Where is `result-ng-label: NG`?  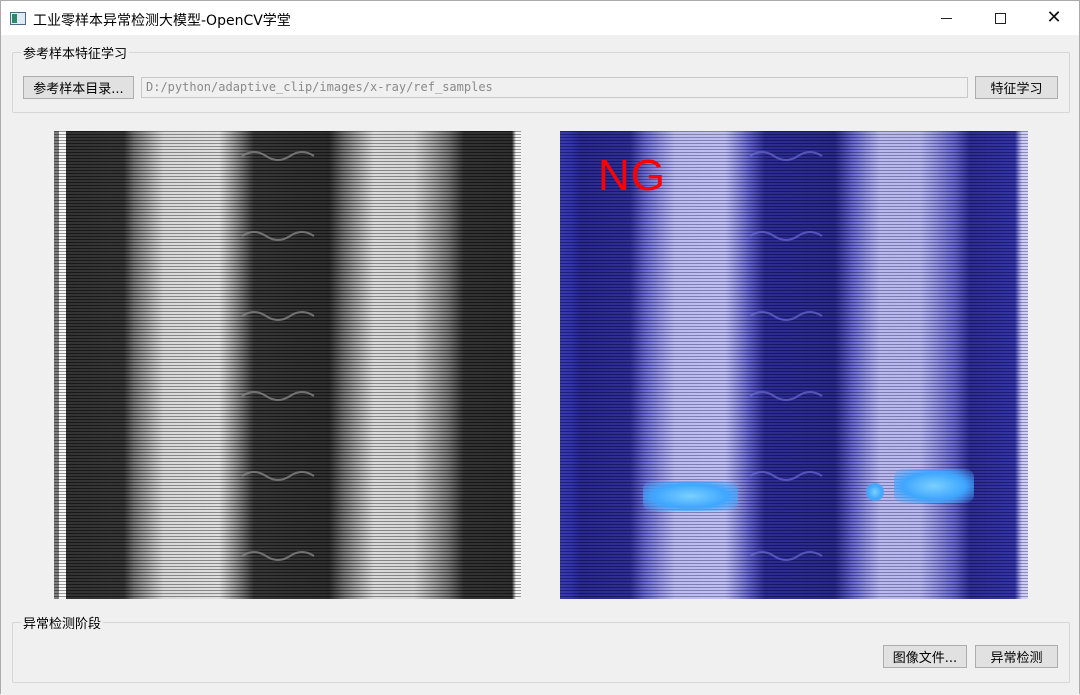 result-ng-label: NG is located at coordinates (632, 175).